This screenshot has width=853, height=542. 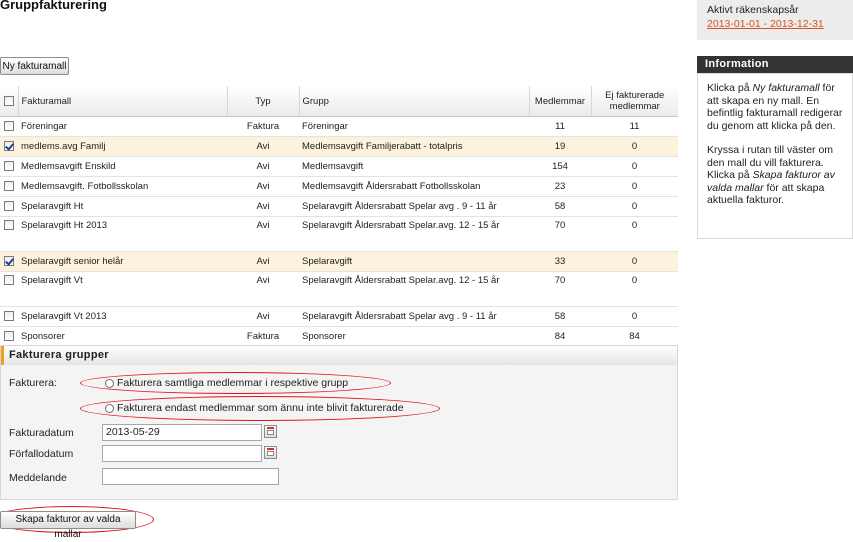 What do you see at coordinates (34, 66) in the screenshot?
I see `new-template-button: Ny fakturamall` at bounding box center [34, 66].